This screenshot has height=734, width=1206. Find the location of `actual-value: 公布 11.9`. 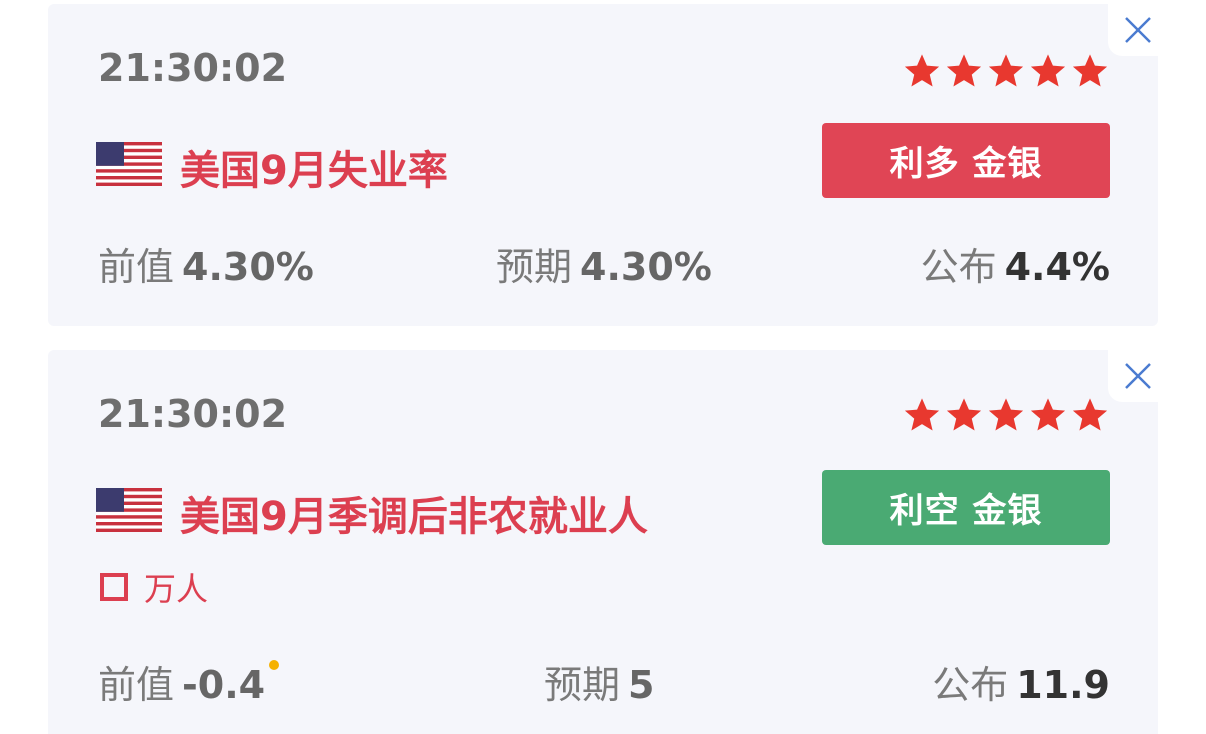

actual-value: 公布 11.9 is located at coordinates (1021, 681).